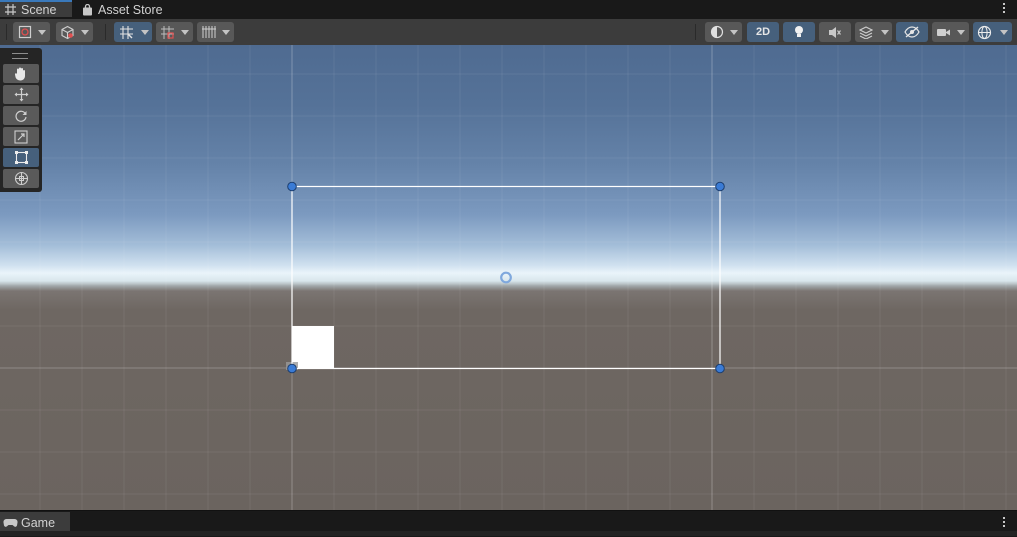 The width and height of the screenshot is (1017, 537). I want to click on hand-tool-button, so click(21, 73).